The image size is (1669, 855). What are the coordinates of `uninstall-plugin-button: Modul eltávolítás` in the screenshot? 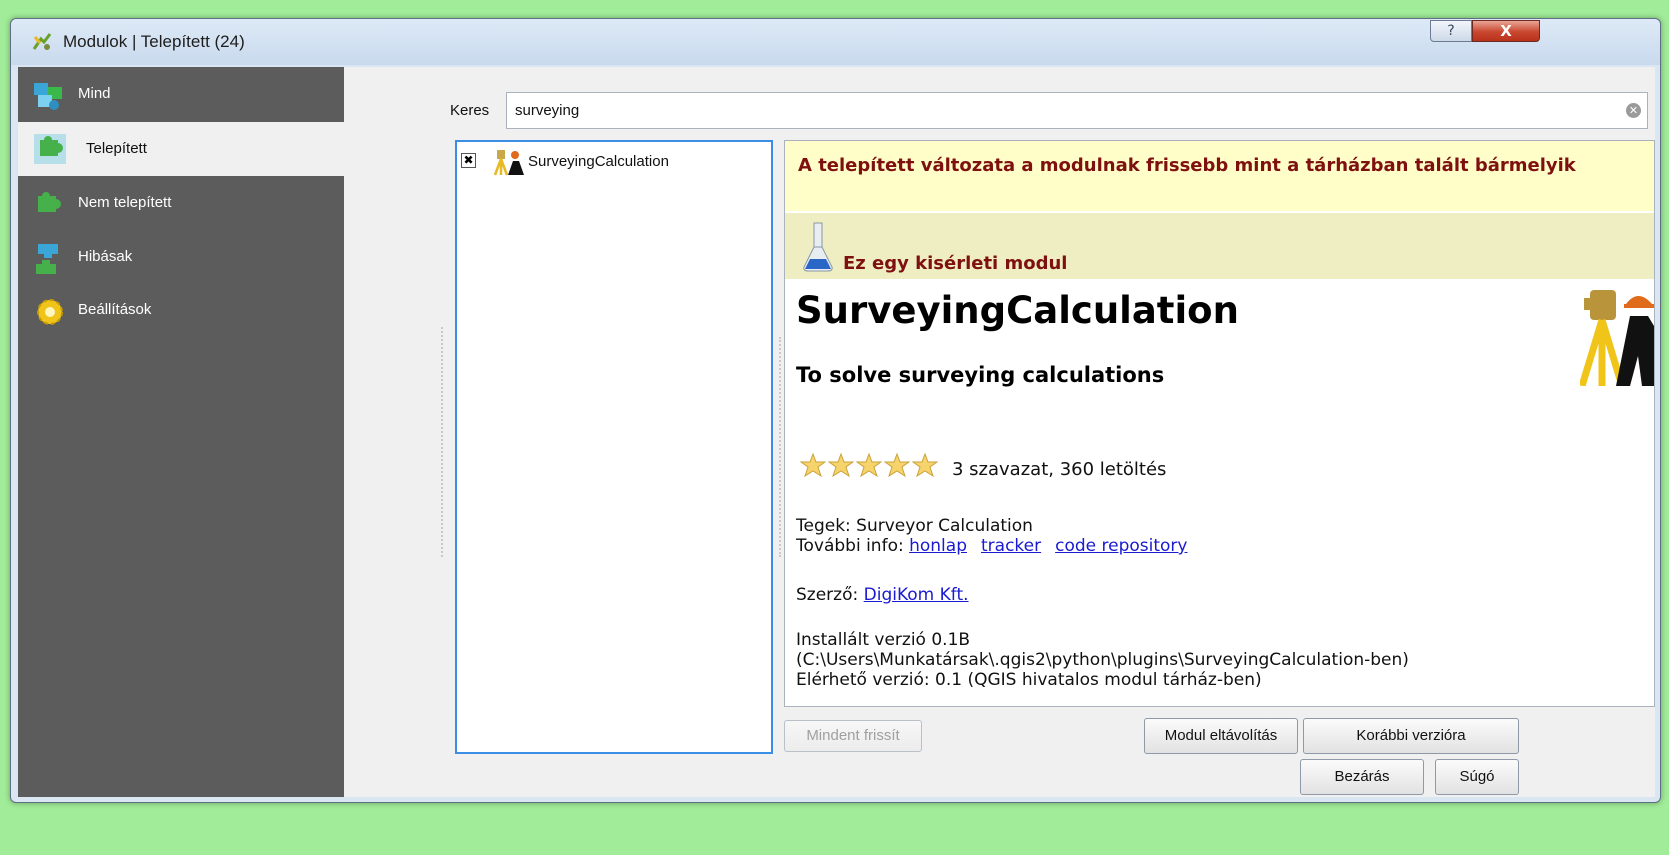 It's located at (1221, 736).